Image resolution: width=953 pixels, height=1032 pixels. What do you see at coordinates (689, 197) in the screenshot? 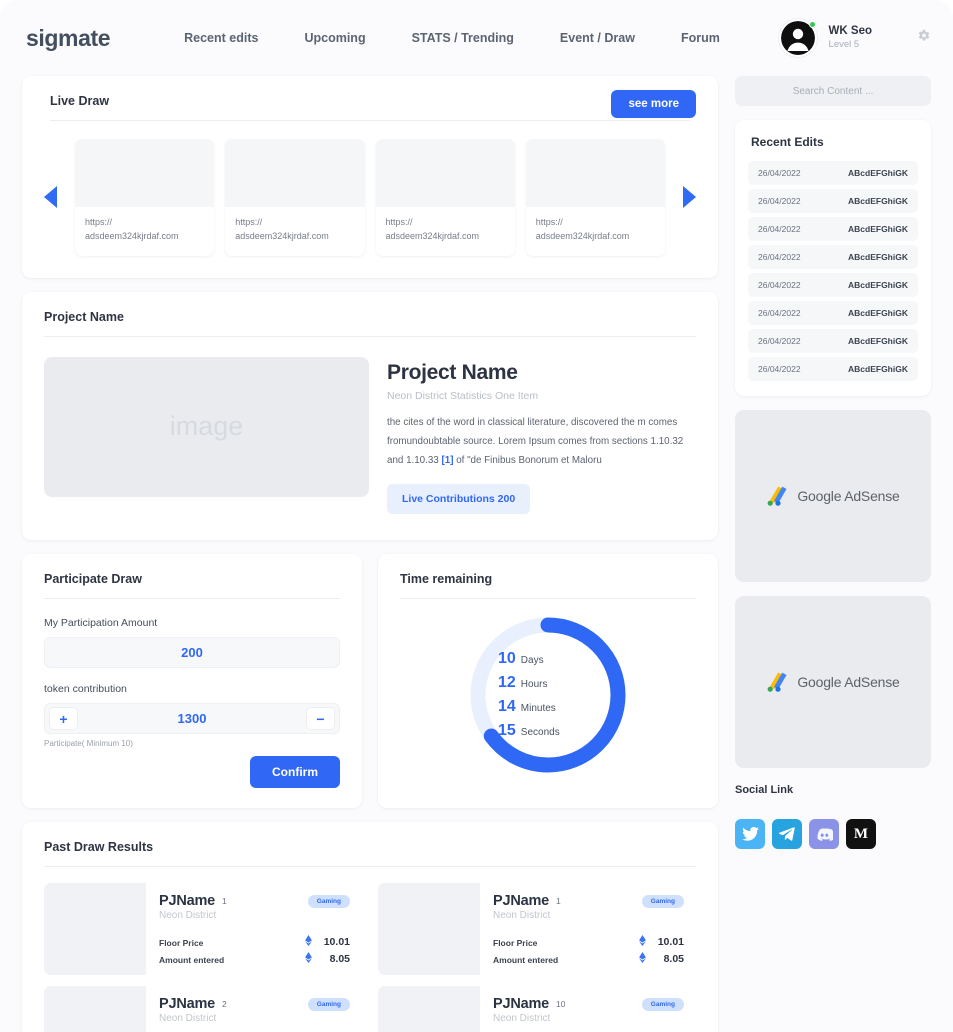
I see `chevron-right-icon` at bounding box center [689, 197].